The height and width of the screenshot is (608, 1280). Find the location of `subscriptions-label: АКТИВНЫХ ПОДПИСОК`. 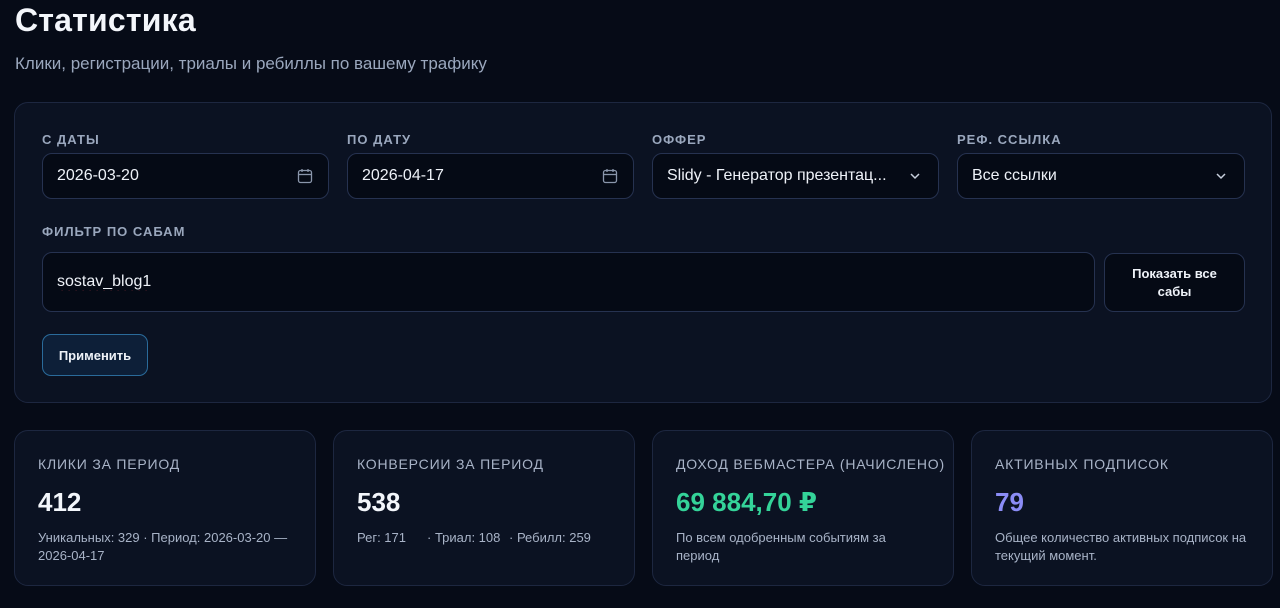

subscriptions-label: АКТИВНЫХ ПОДПИСОК is located at coordinates (1082, 464).